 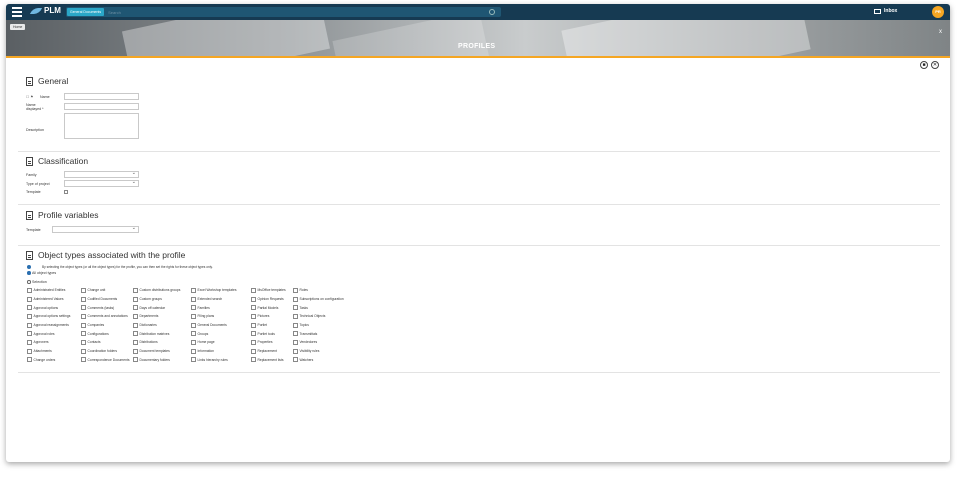 What do you see at coordinates (318, 325) in the screenshot?
I see `object-type-checkbox-item: Topics` at bounding box center [318, 325].